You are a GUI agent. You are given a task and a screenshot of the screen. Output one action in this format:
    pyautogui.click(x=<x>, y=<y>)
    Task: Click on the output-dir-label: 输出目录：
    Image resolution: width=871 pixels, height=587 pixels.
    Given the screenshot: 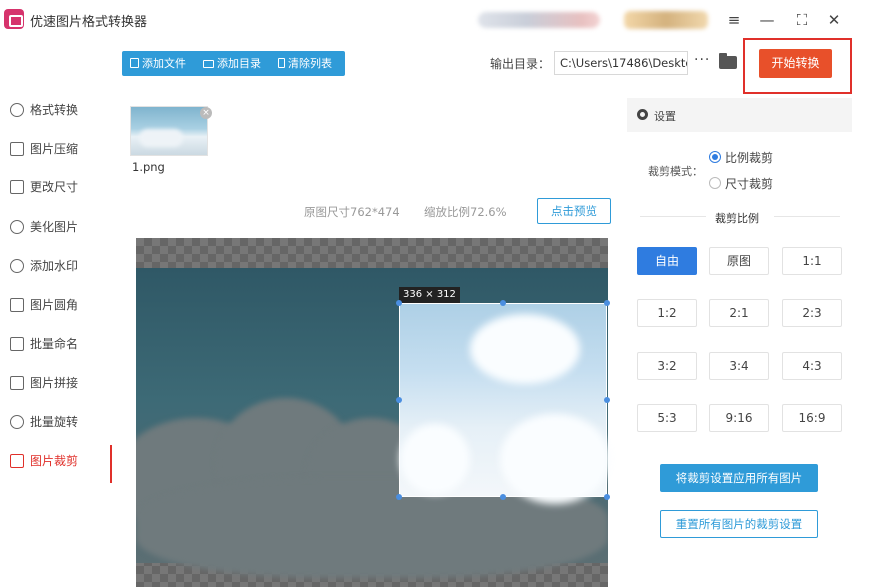 What is the action you would take?
    pyautogui.click(x=520, y=64)
    